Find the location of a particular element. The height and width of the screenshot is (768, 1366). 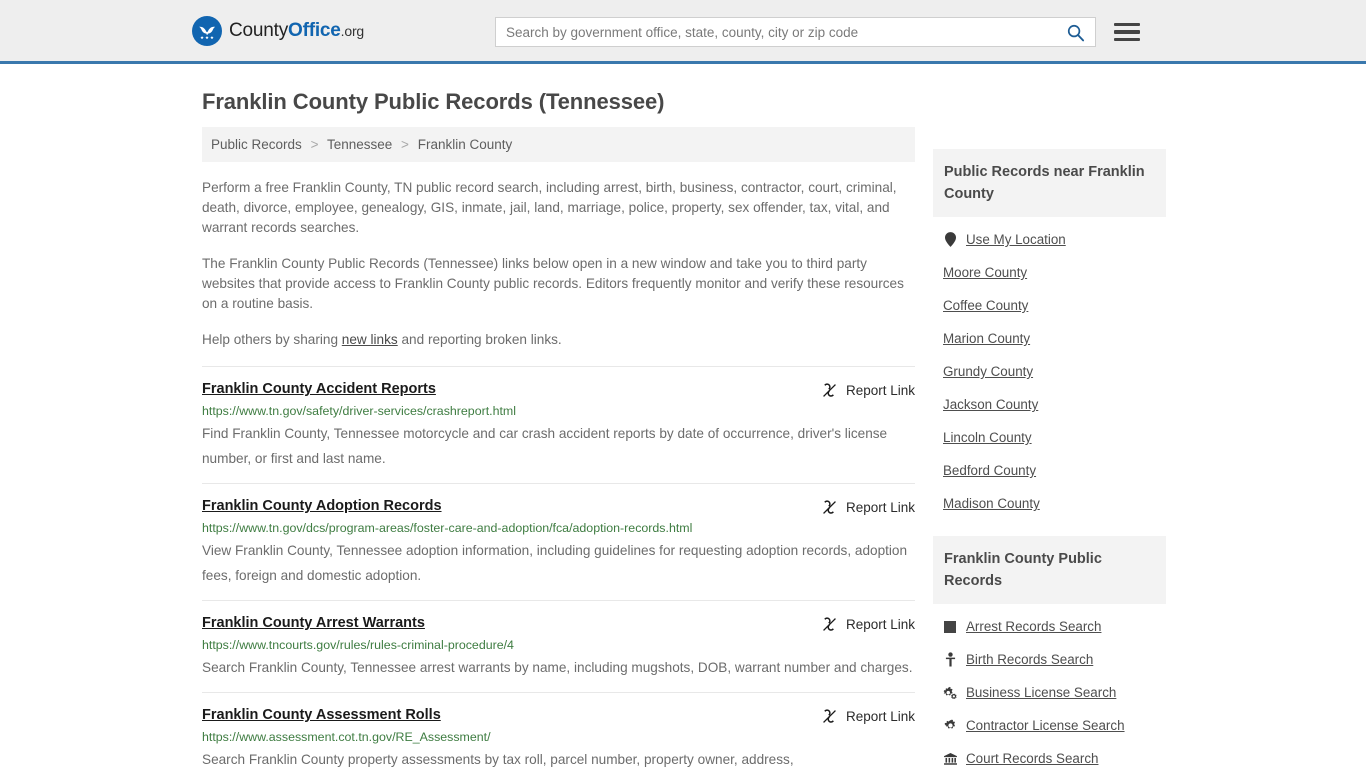

sidebar-item-label: Use My Location is located at coordinates (1016, 239).